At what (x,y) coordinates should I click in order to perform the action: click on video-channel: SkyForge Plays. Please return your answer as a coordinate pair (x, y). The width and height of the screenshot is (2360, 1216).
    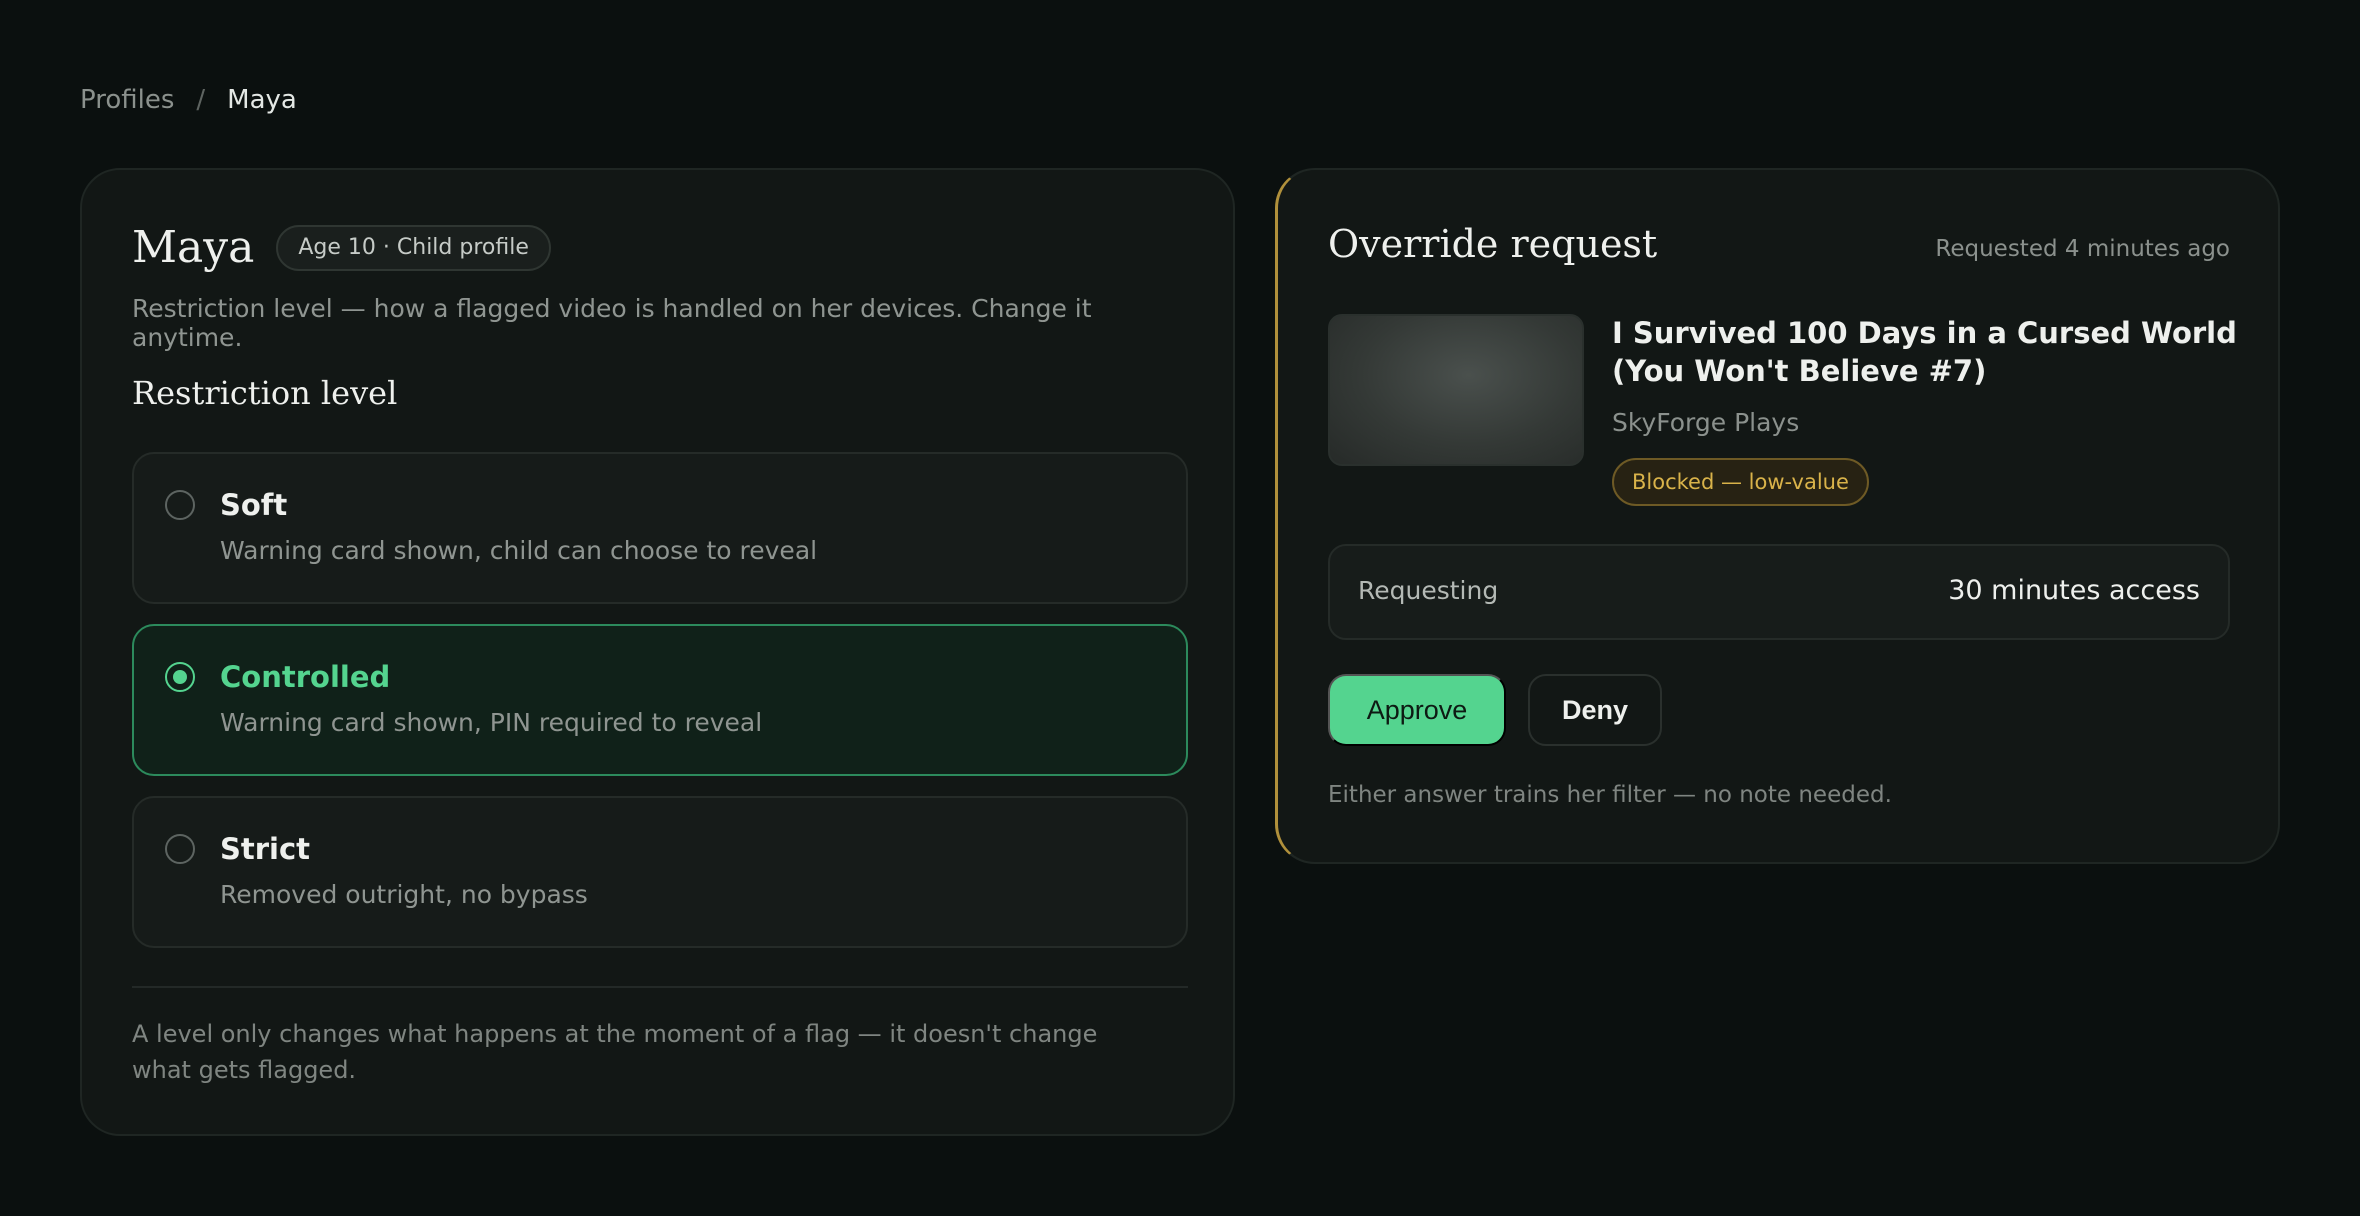
    Looking at the image, I should click on (1706, 422).